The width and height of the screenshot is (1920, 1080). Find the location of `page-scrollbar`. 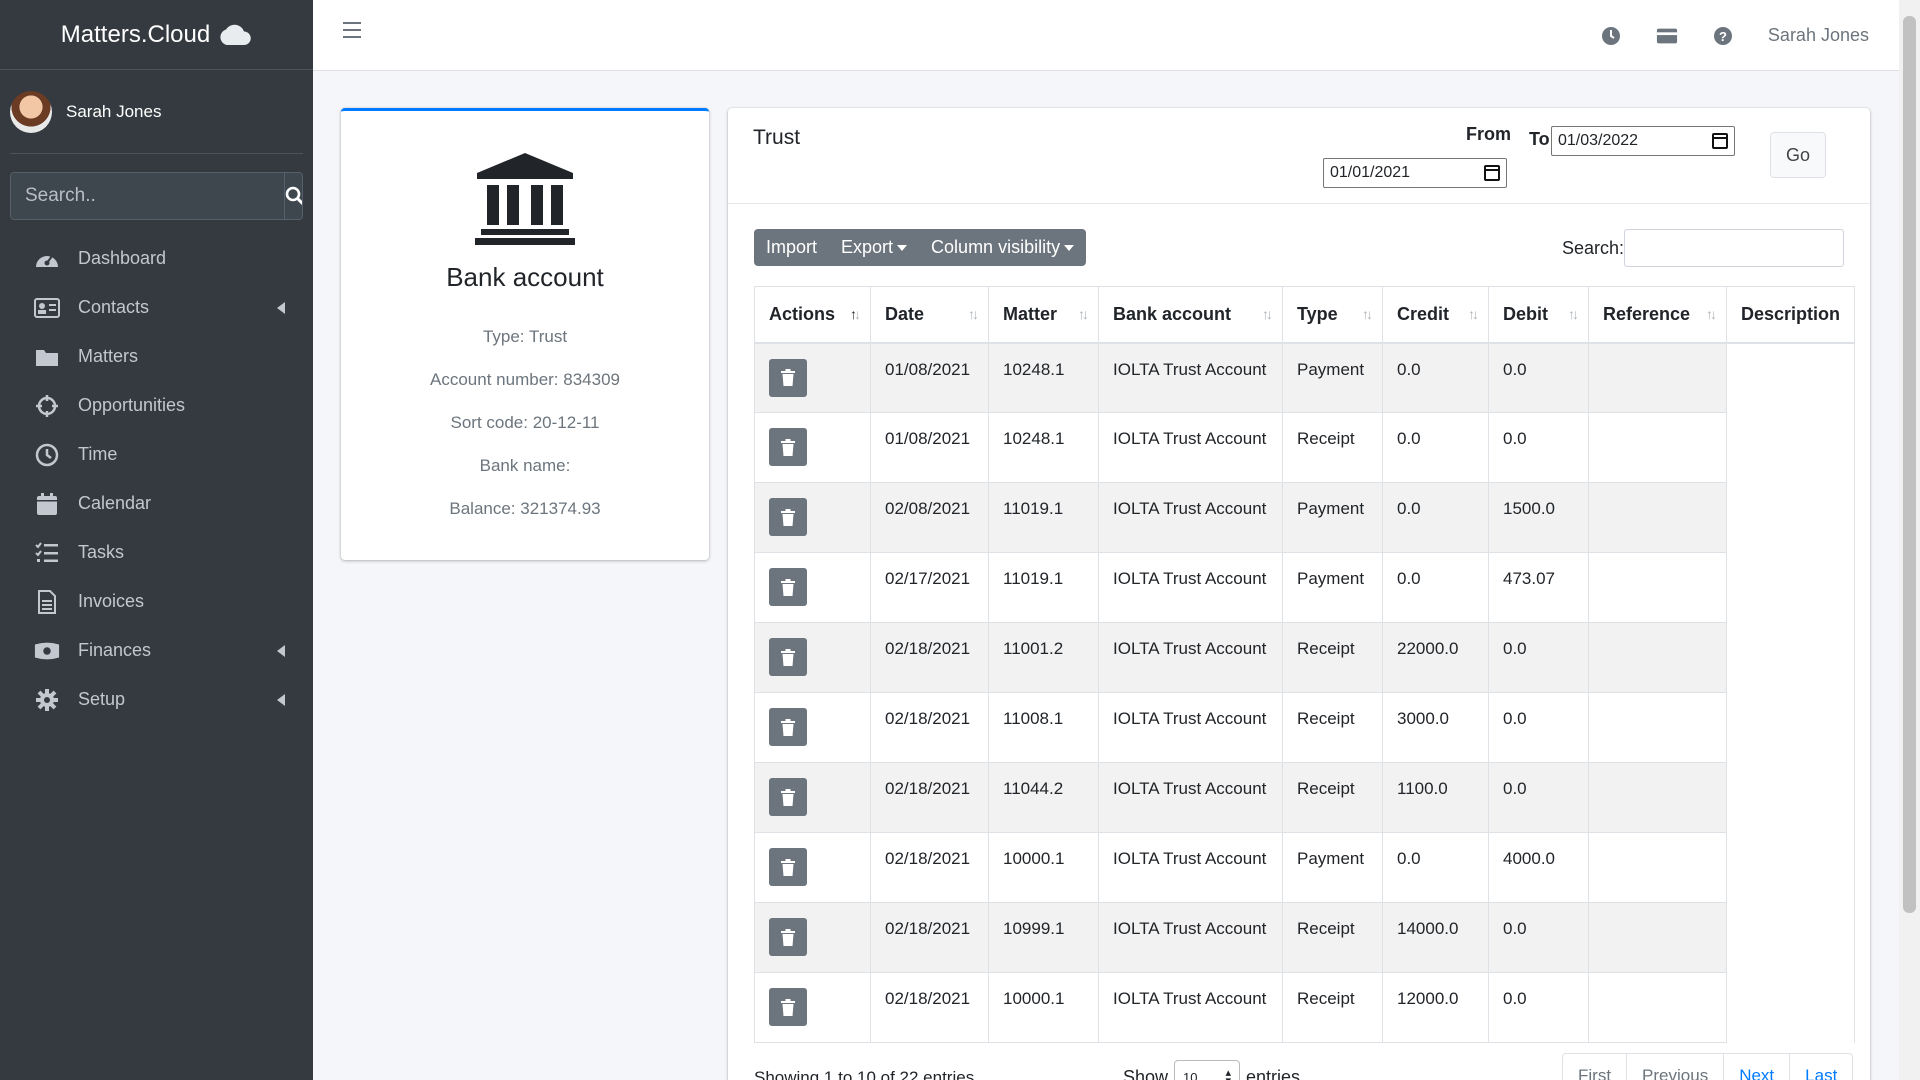

page-scrollbar is located at coordinates (1909, 540).